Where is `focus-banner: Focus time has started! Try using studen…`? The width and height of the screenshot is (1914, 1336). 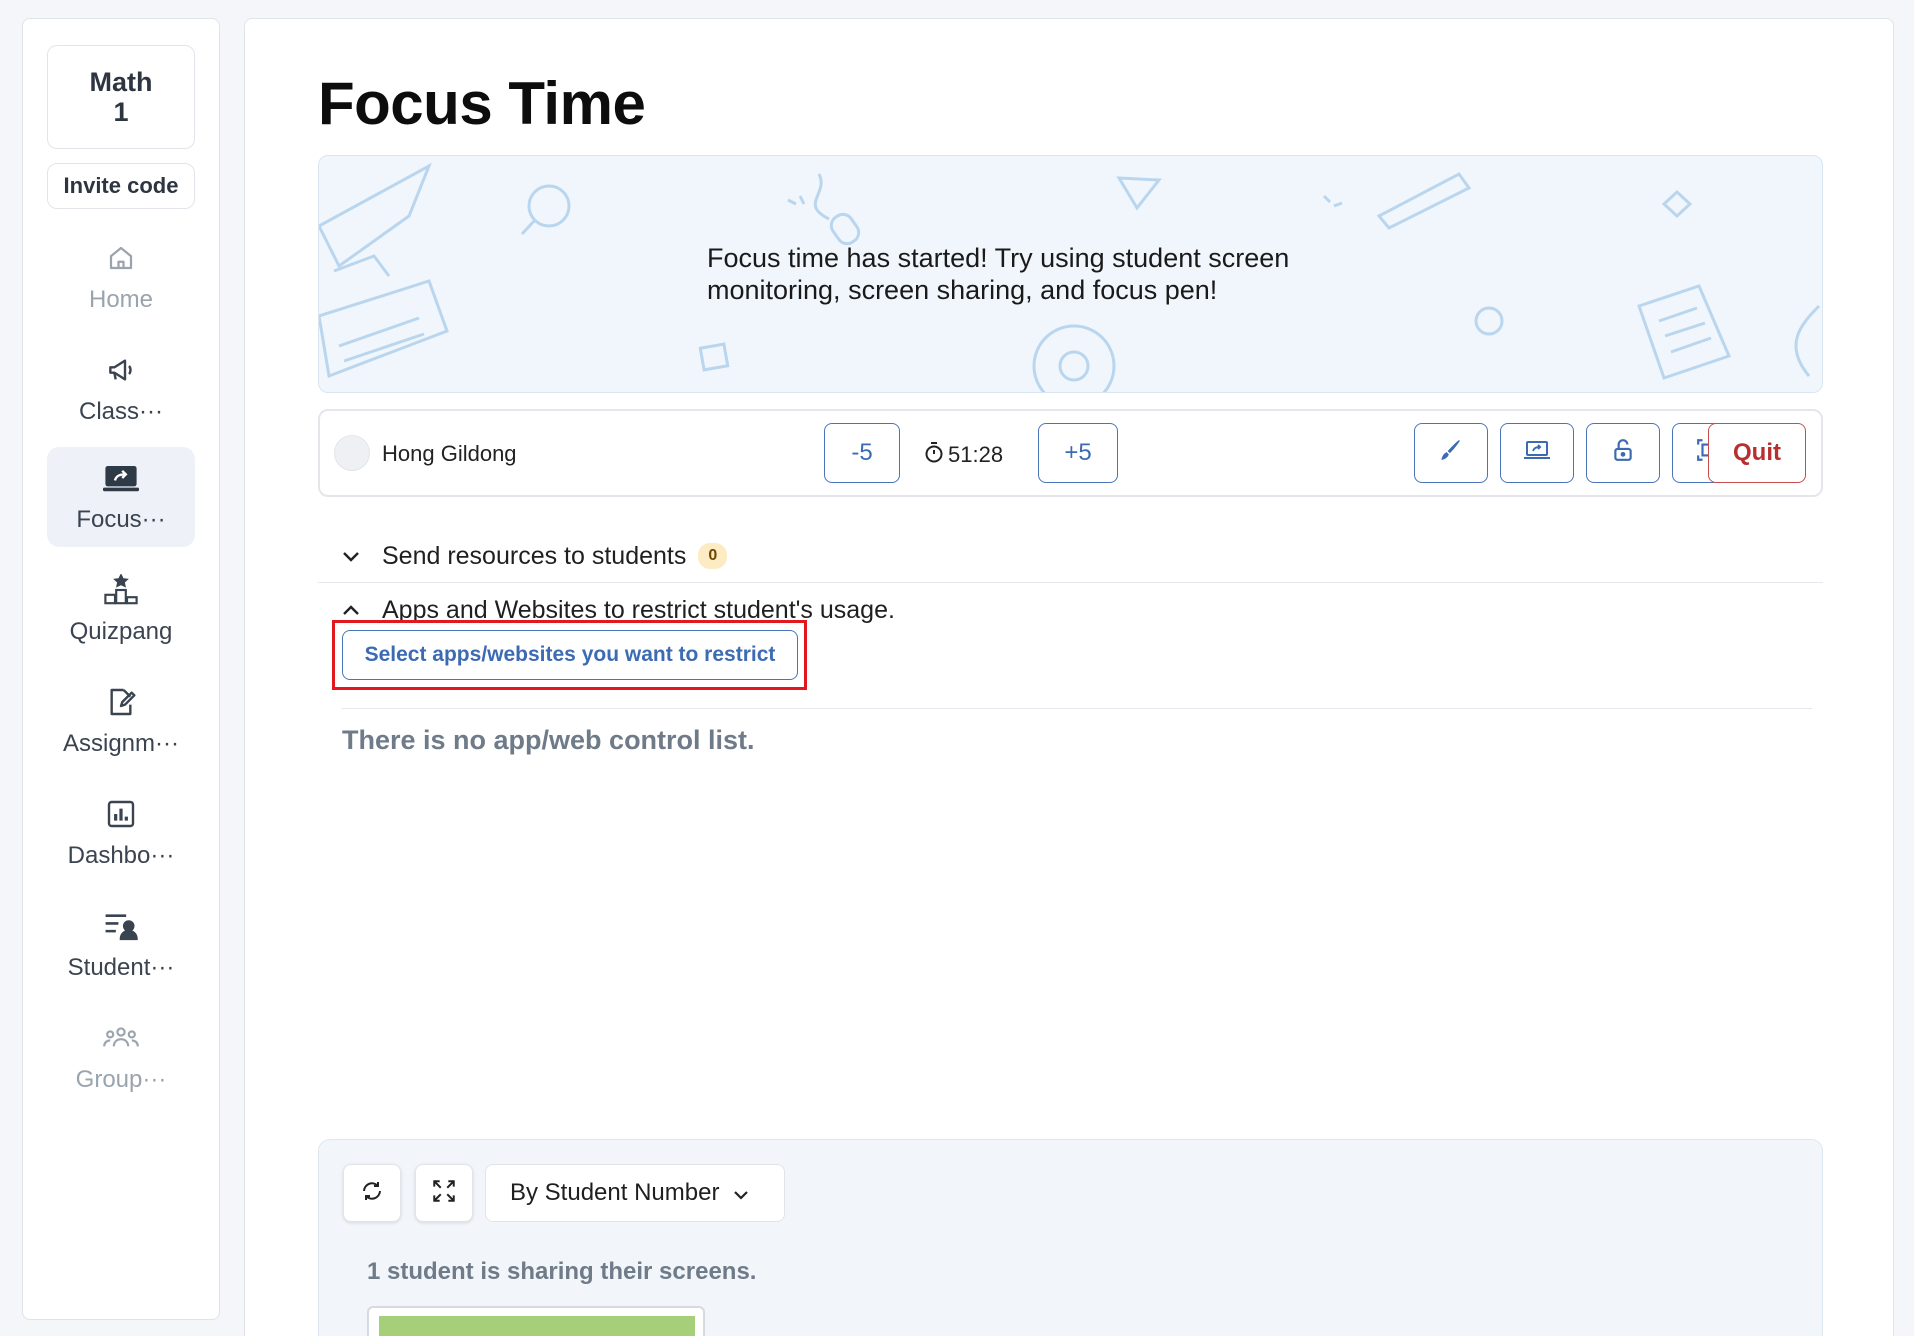 focus-banner: Focus time has started! Try using studen… is located at coordinates (1070, 274).